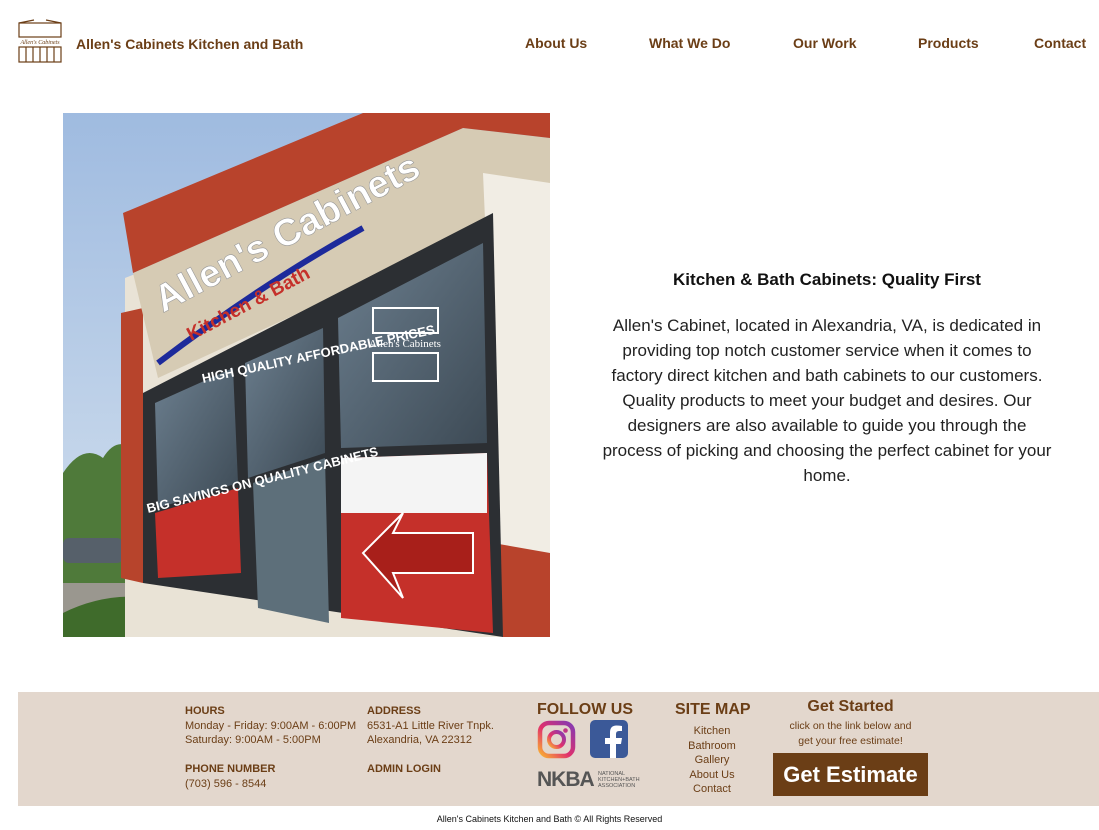 This screenshot has height=830, width=1099. Describe the element at coordinates (850, 726) in the screenshot. I see `get-started-sub1: click on the link below and` at that location.